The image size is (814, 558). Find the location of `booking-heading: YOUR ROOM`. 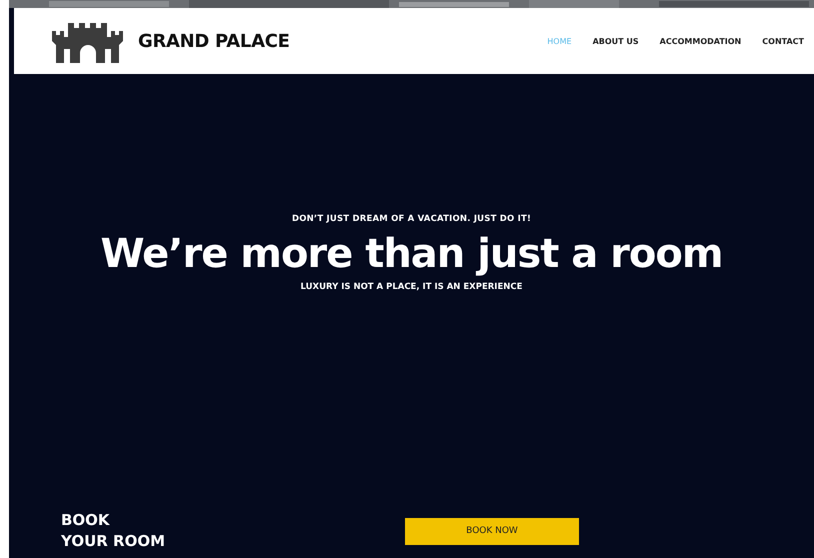

booking-heading: YOUR ROOM is located at coordinates (113, 541).